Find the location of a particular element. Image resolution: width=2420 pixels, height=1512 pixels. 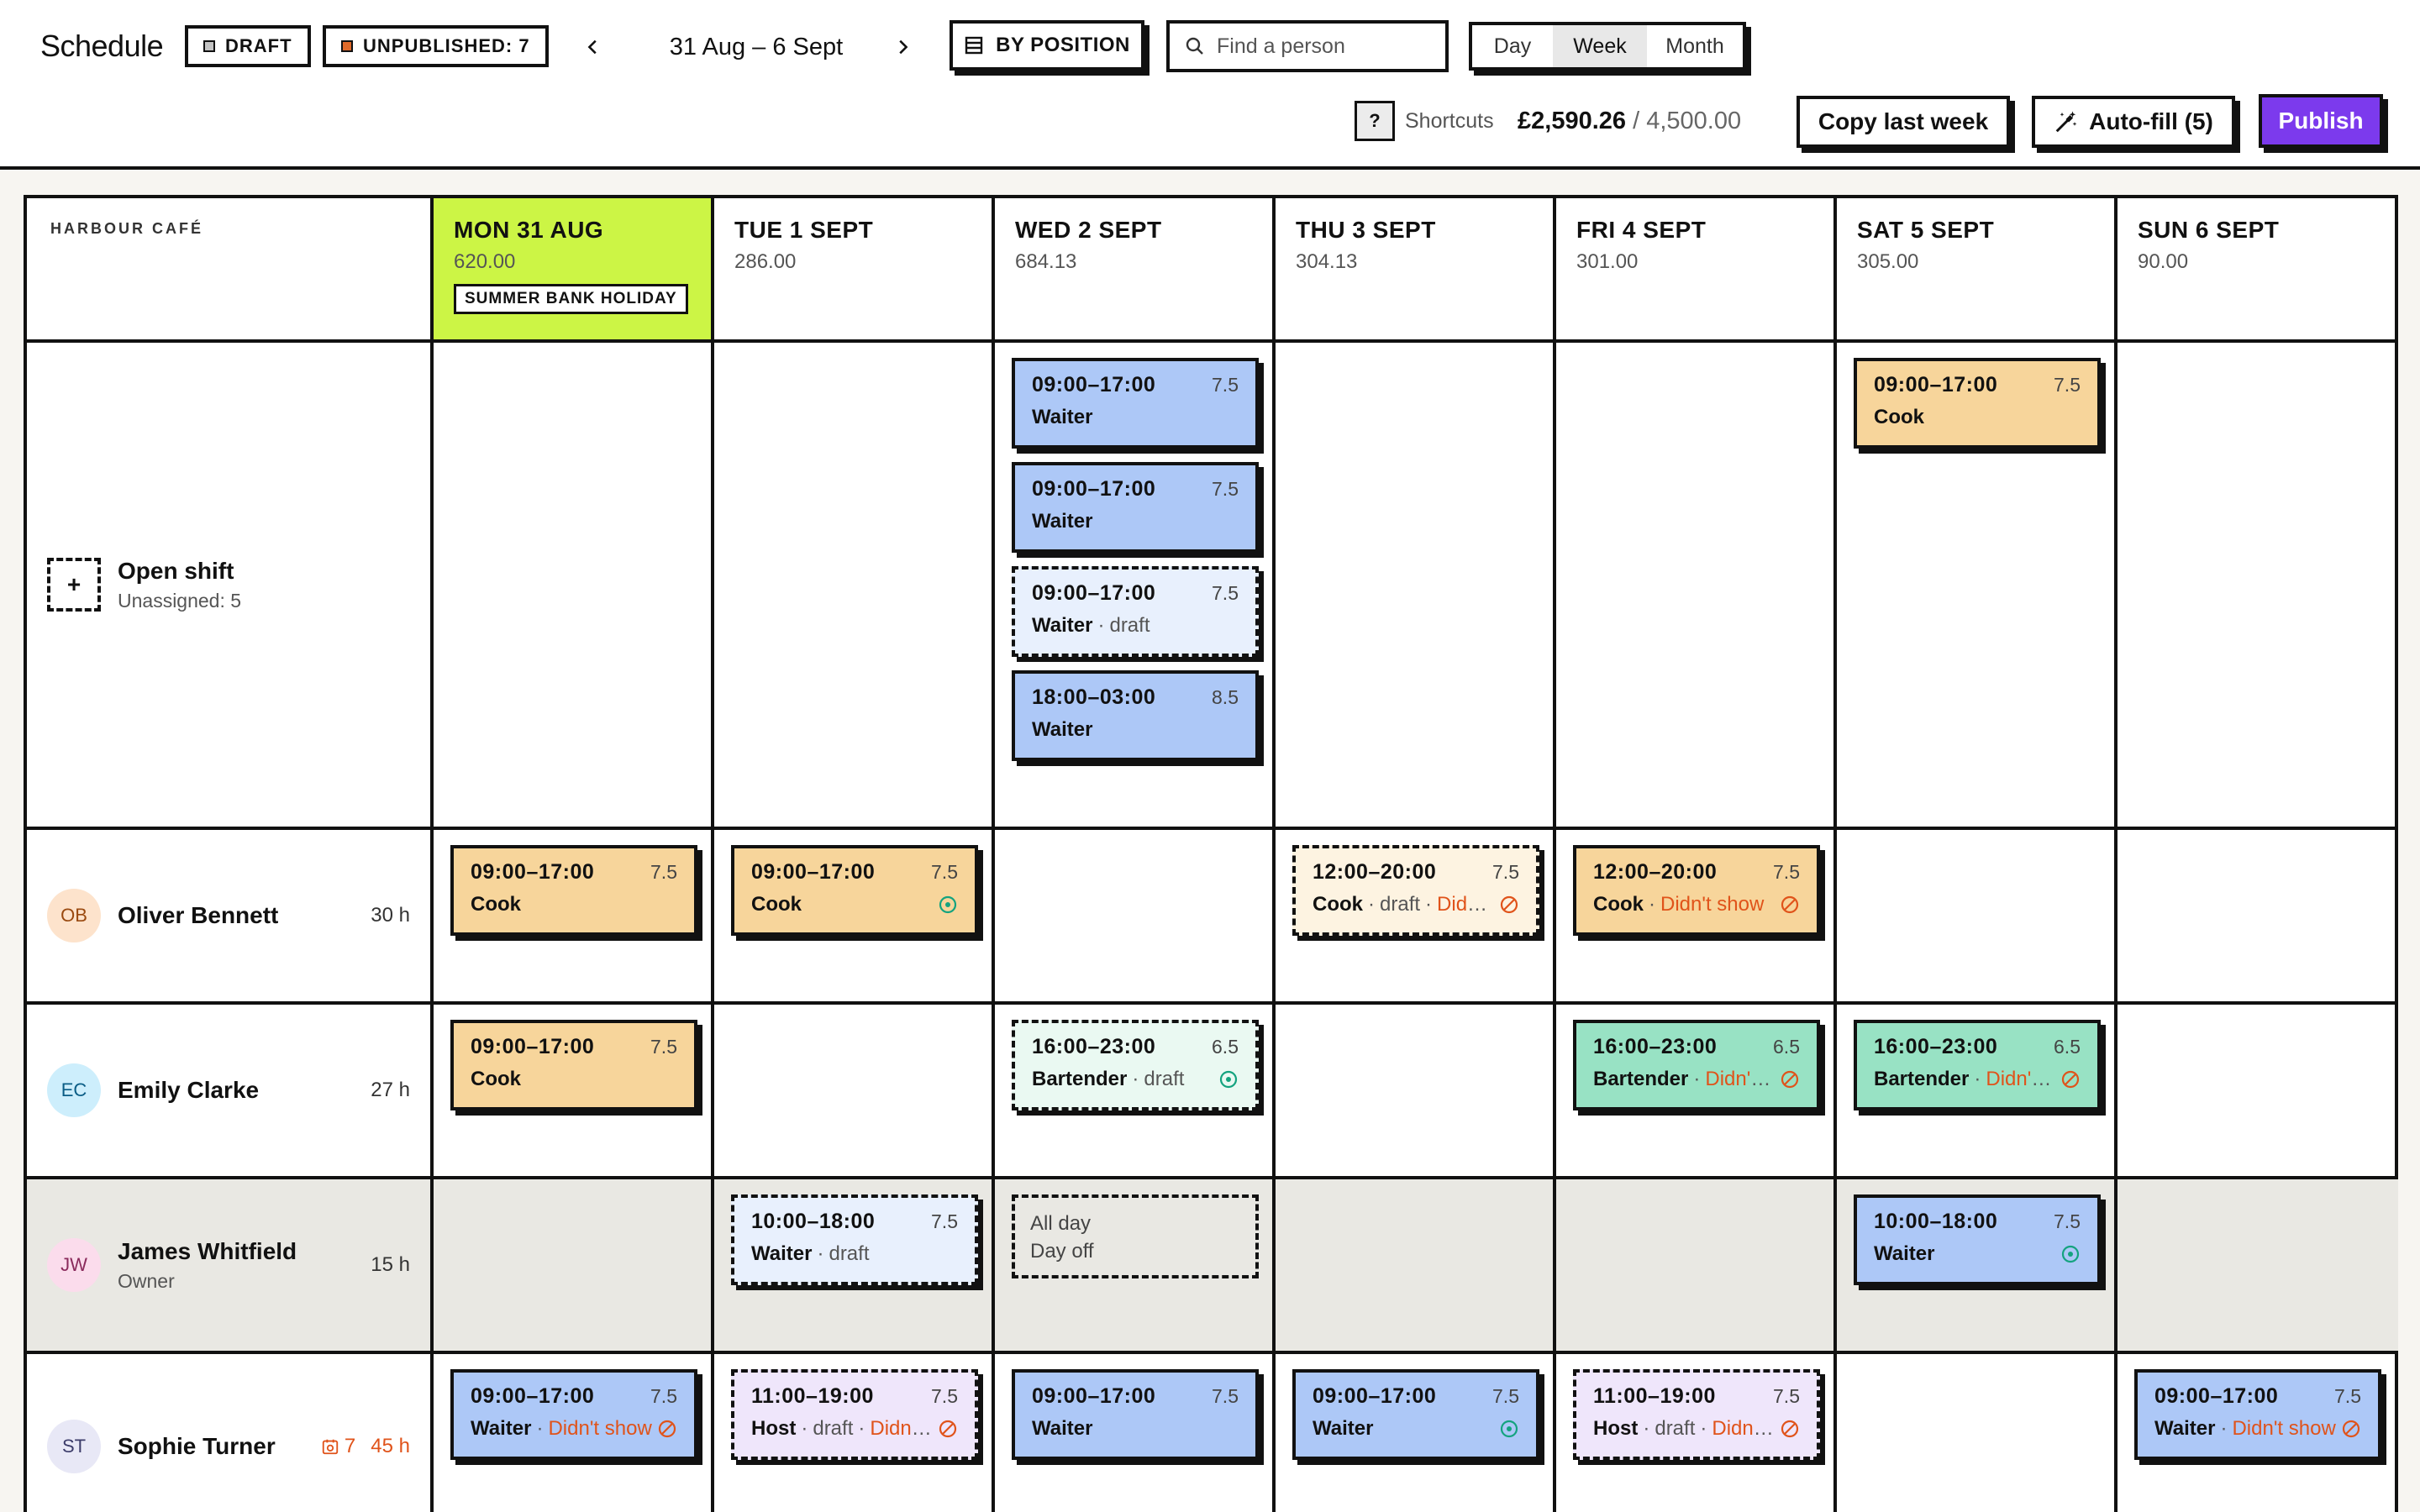

day-header-2: WED 2 SEPT 684.13 is located at coordinates (1135, 270).